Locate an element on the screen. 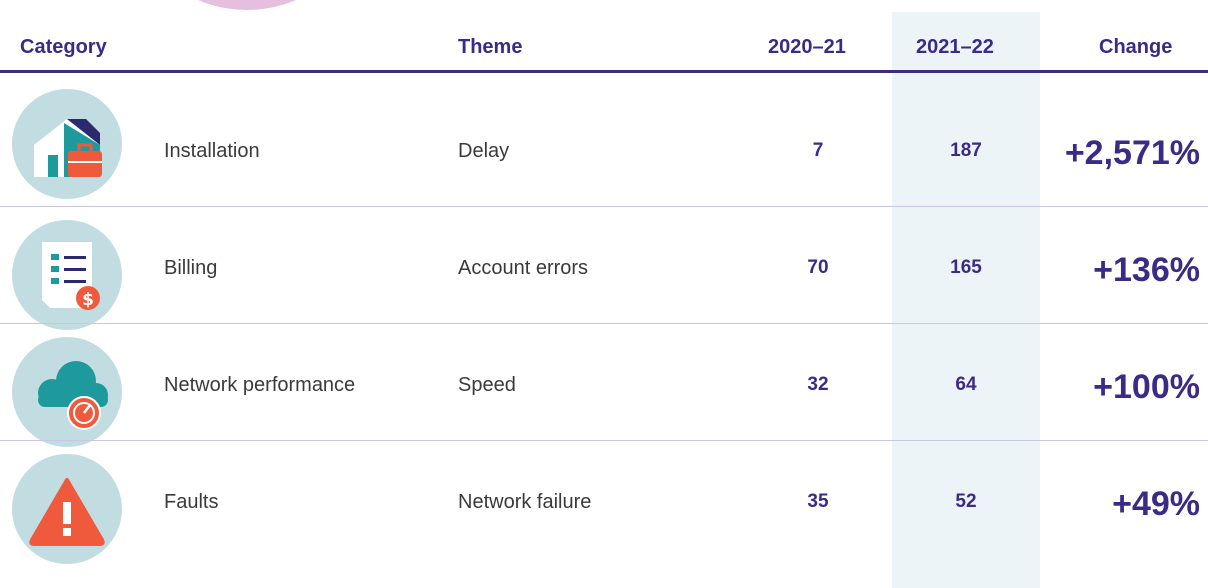  table-header: Category Theme 2020–21 2021–22 Change is located at coordinates (604, 48).